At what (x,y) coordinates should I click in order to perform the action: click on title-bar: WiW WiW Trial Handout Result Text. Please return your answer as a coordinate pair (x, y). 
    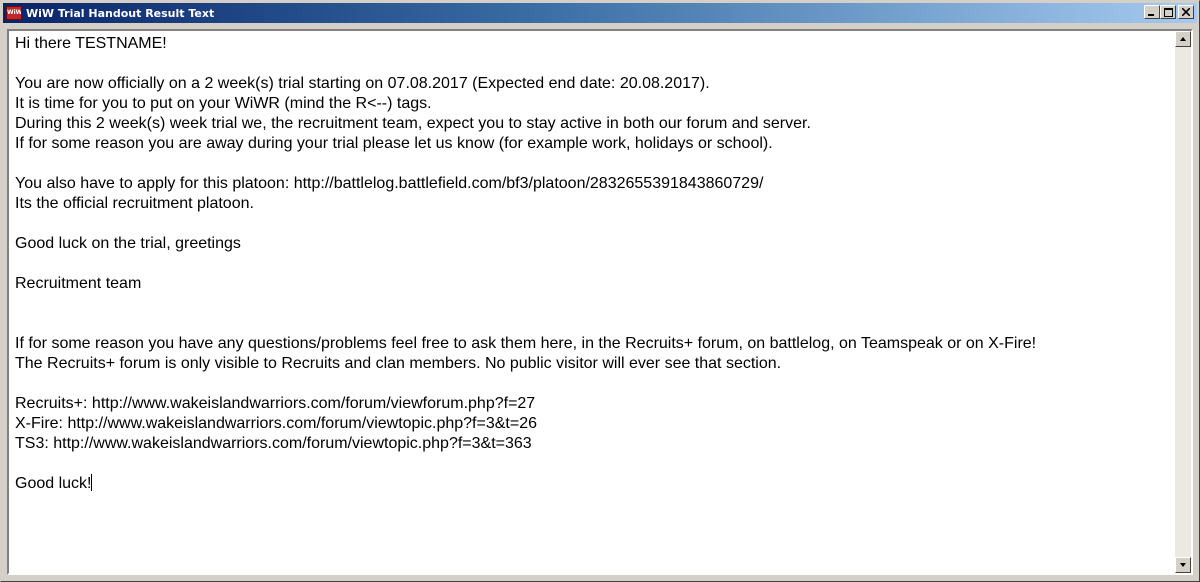
    Looking at the image, I should click on (600, 13).